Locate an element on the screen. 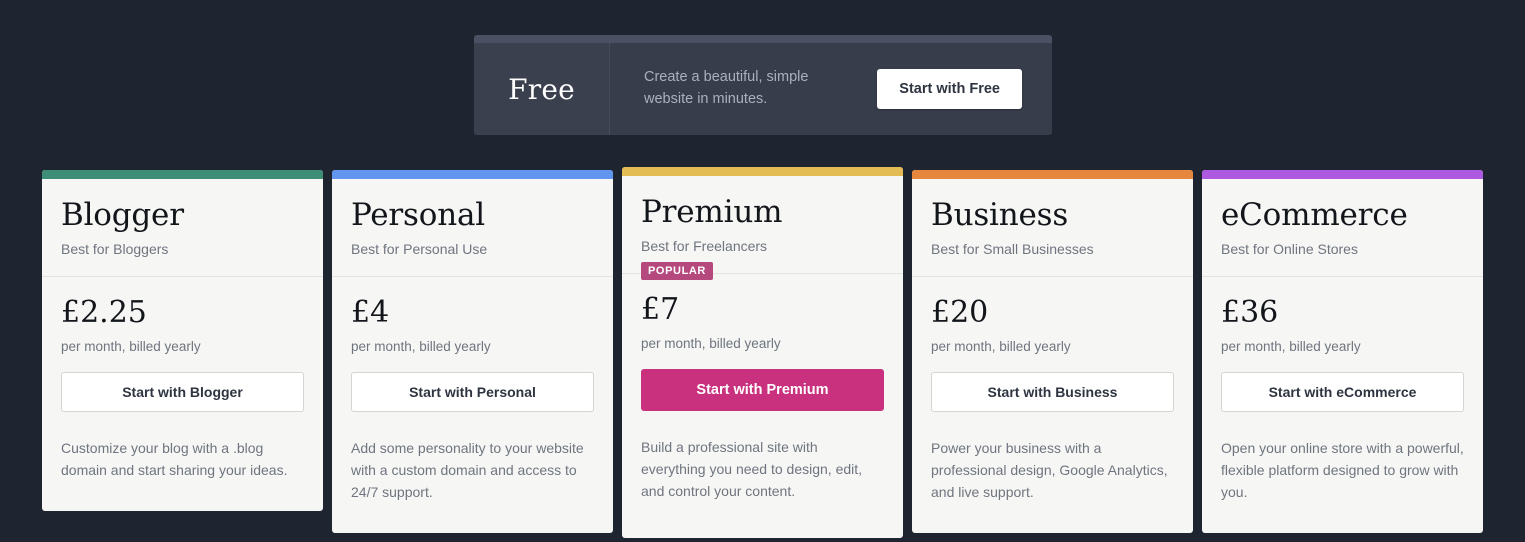 Image resolution: width=1525 pixels, height=542 pixels. free-plan-name-cell: Free is located at coordinates (542, 89).